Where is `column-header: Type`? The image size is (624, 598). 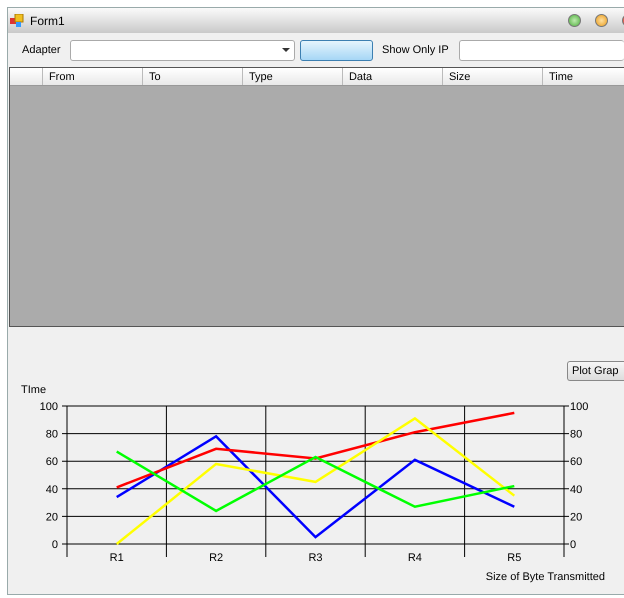
column-header: Type is located at coordinates (292, 76).